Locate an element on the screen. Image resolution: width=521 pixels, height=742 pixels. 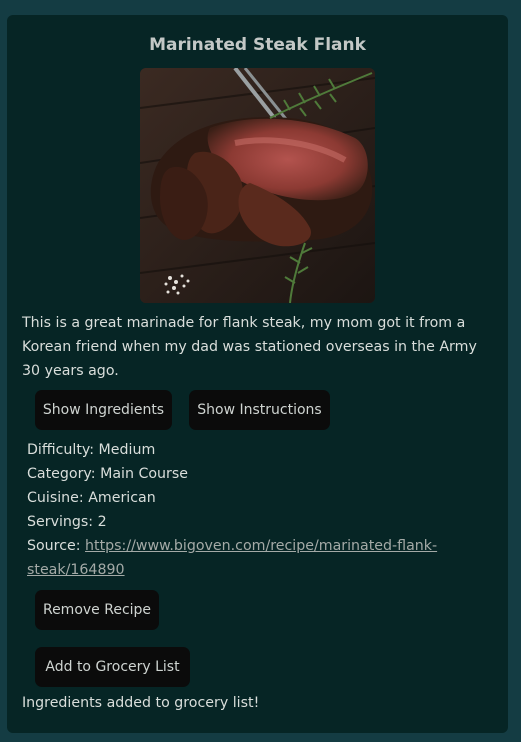
servings-label: Servings: is located at coordinates (60, 522).